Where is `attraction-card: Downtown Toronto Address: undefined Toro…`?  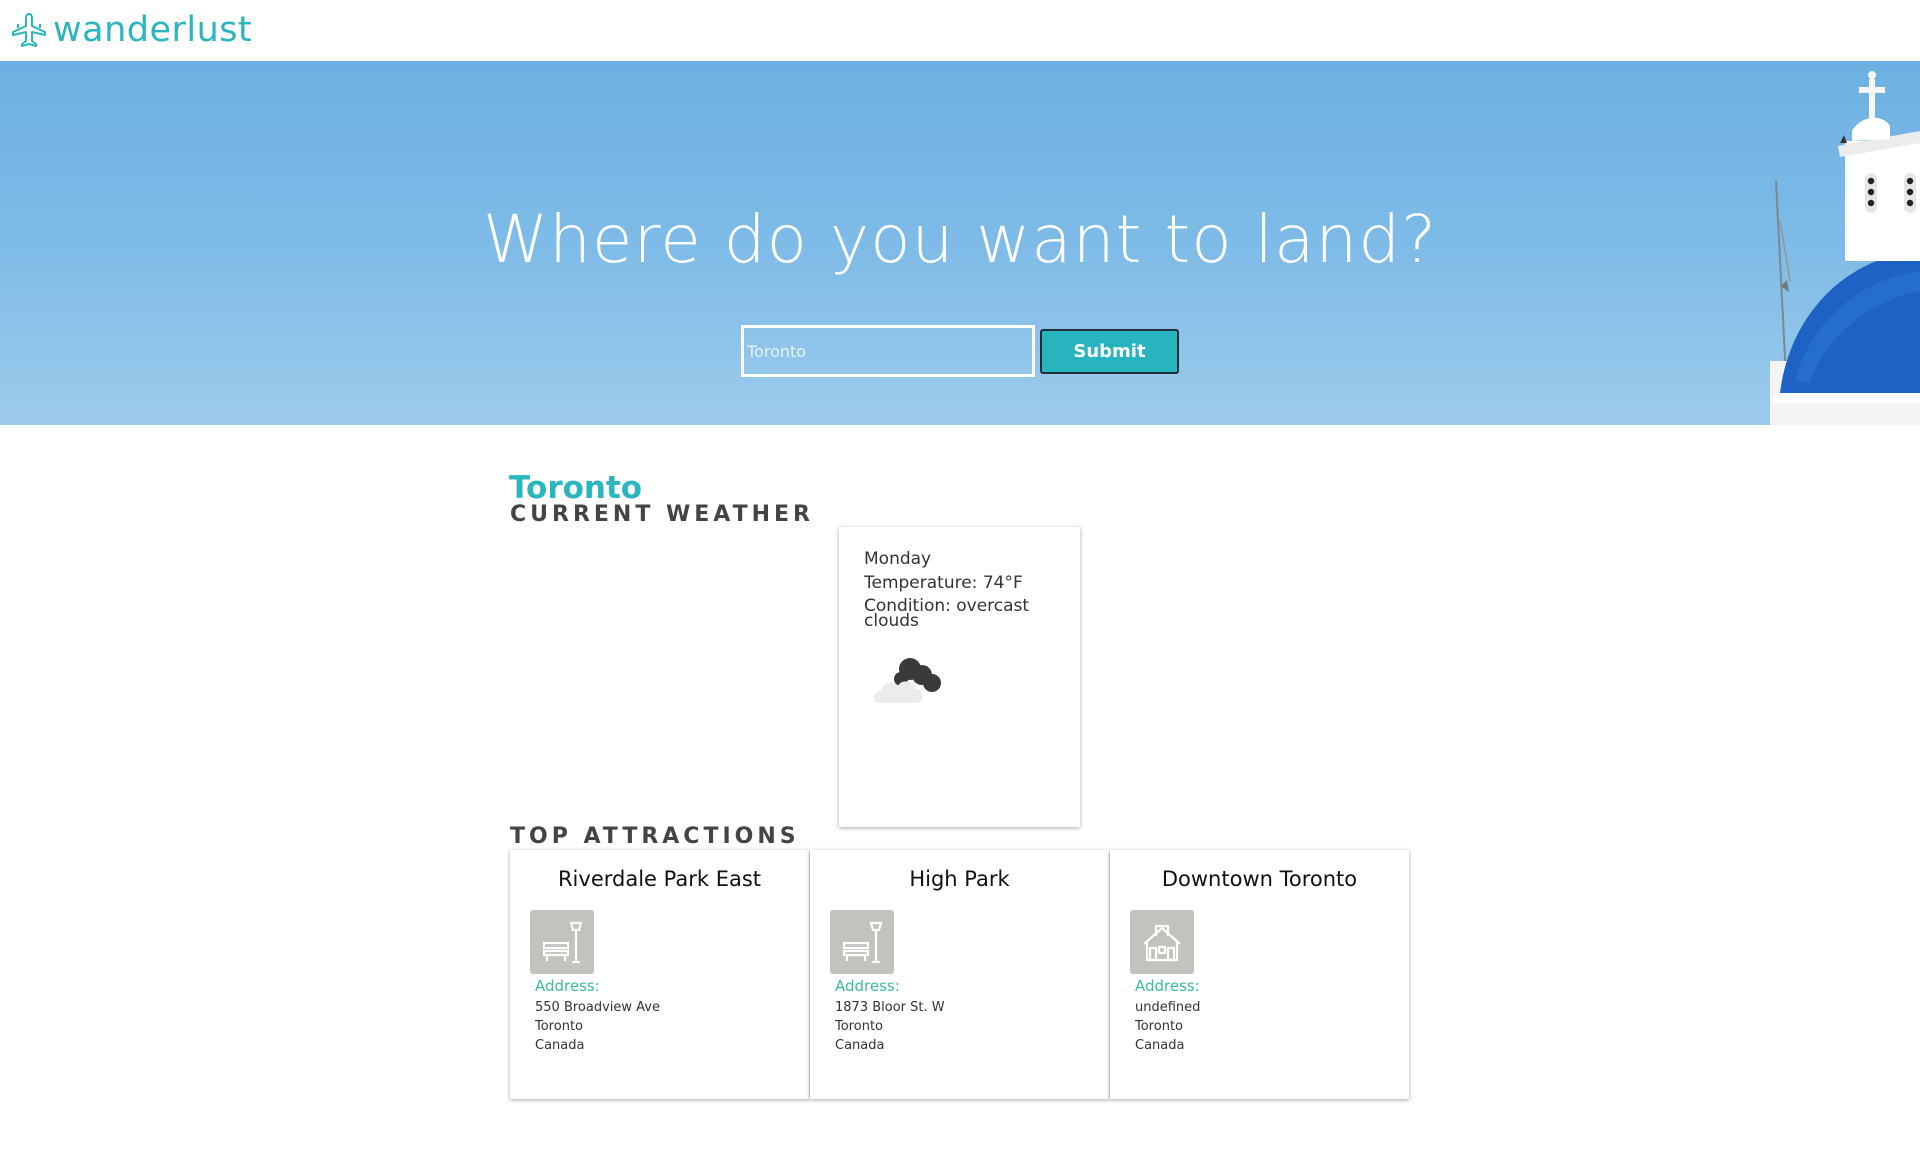
attraction-card: Downtown Toronto Address: undefined Toro… is located at coordinates (1259, 974).